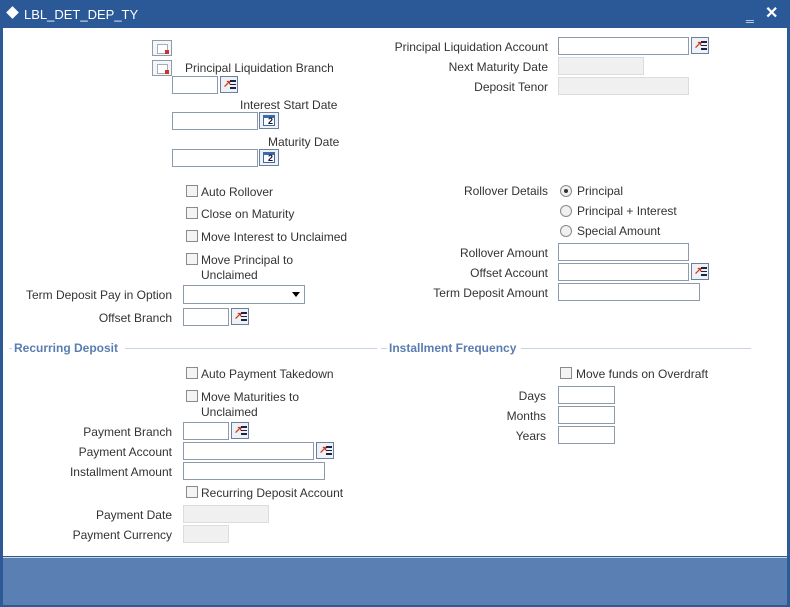 The image size is (790, 607). What do you see at coordinates (623, 272) in the screenshot?
I see `offset-account-input` at bounding box center [623, 272].